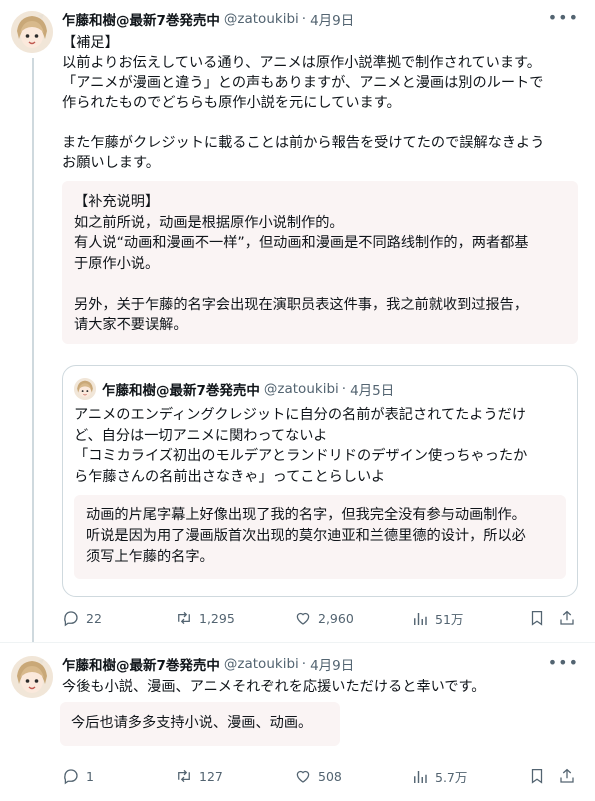 This screenshot has height=801, width=595. I want to click on retweet-button: 127, so click(199, 776).